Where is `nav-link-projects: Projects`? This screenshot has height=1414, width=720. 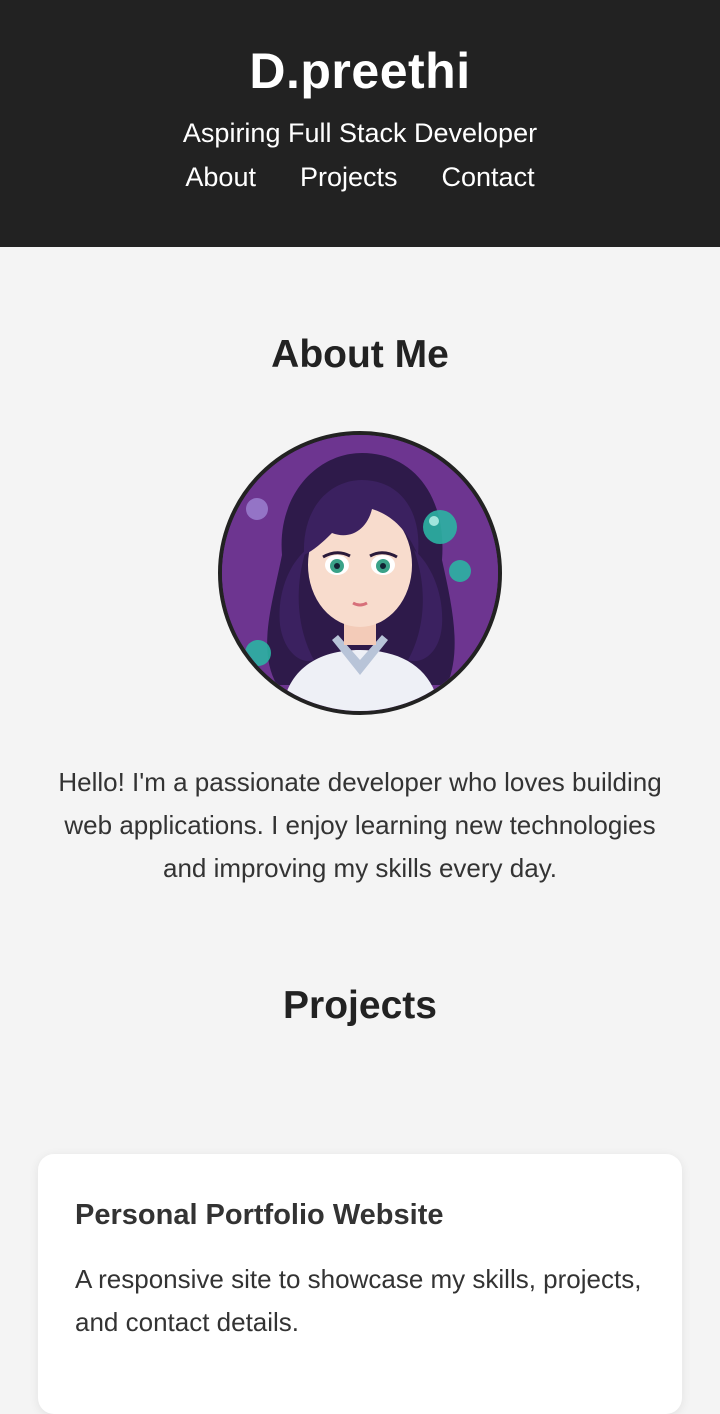 nav-link-projects: Projects is located at coordinates (349, 177).